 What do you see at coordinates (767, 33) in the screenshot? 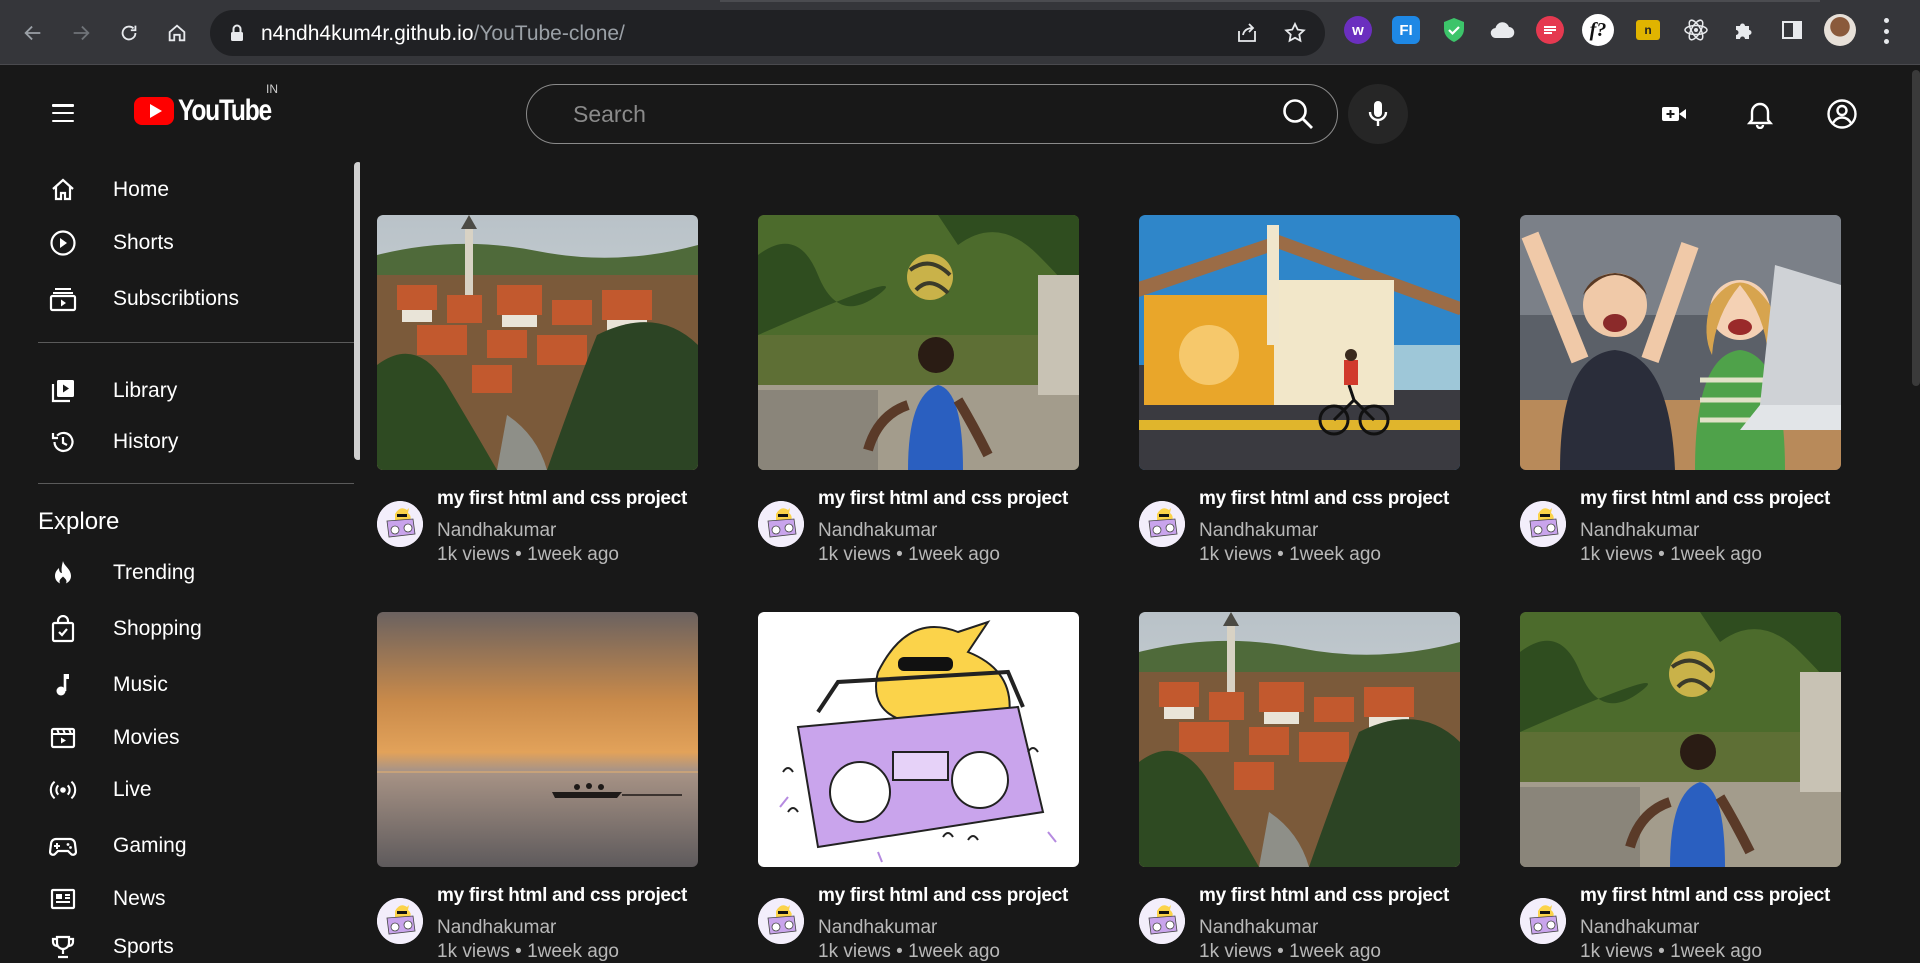
I see `address-bar: n4ndh4kum4r.github.io/YouTube-clone/` at bounding box center [767, 33].